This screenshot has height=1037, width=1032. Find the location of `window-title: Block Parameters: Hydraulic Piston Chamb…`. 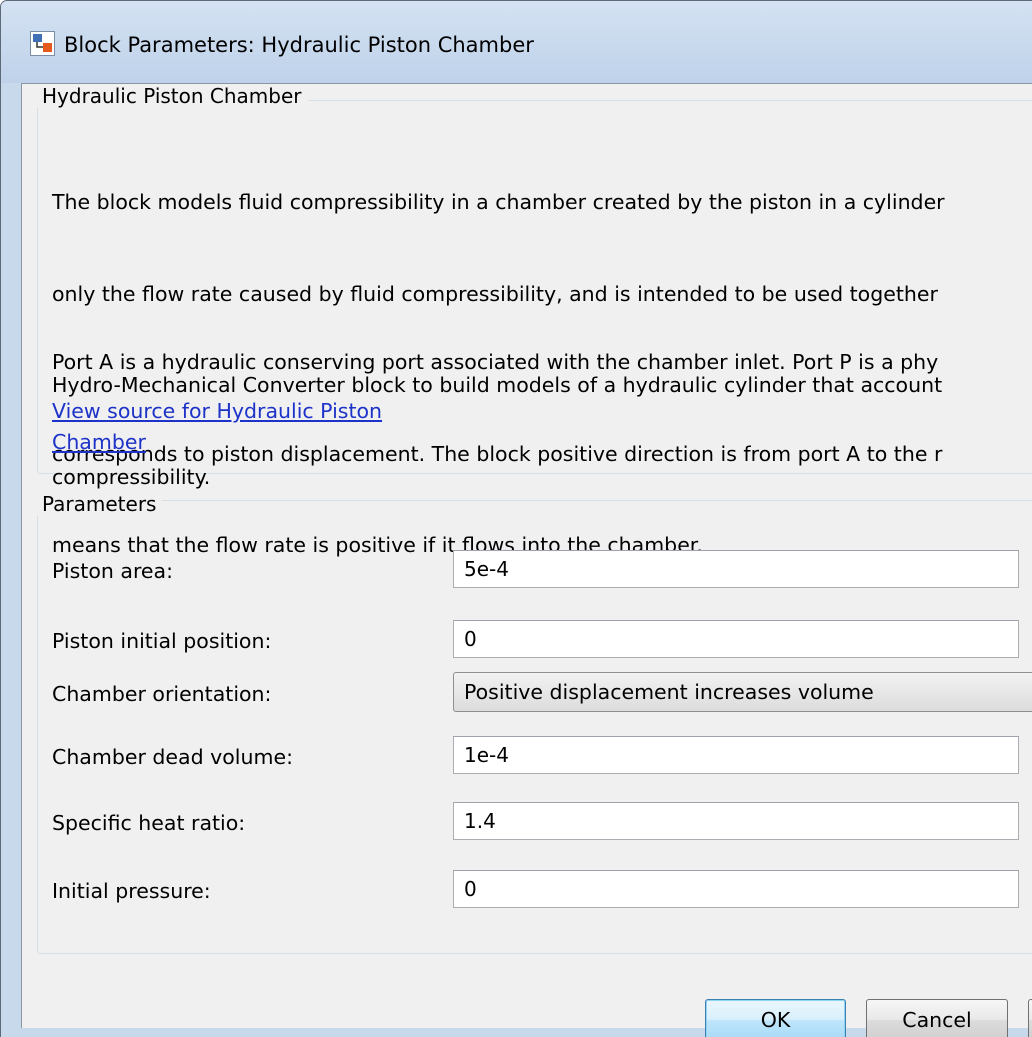

window-title: Block Parameters: Hydraulic Piston Chamb… is located at coordinates (299, 45).